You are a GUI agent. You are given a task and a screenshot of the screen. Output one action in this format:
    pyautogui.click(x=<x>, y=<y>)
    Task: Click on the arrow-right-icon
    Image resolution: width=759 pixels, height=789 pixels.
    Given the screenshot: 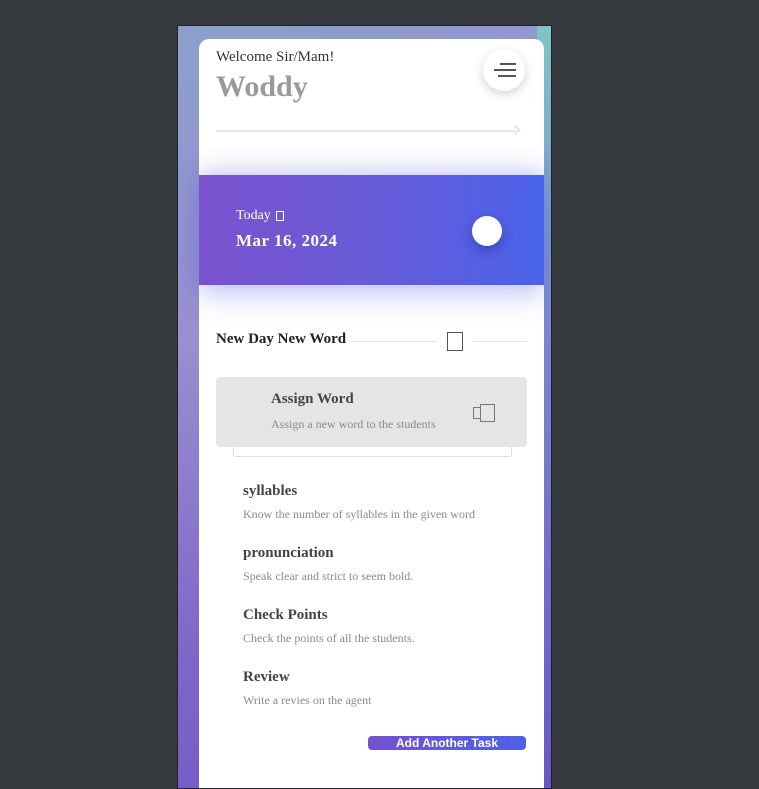 What is the action you would take?
    pyautogui.click(x=515, y=130)
    